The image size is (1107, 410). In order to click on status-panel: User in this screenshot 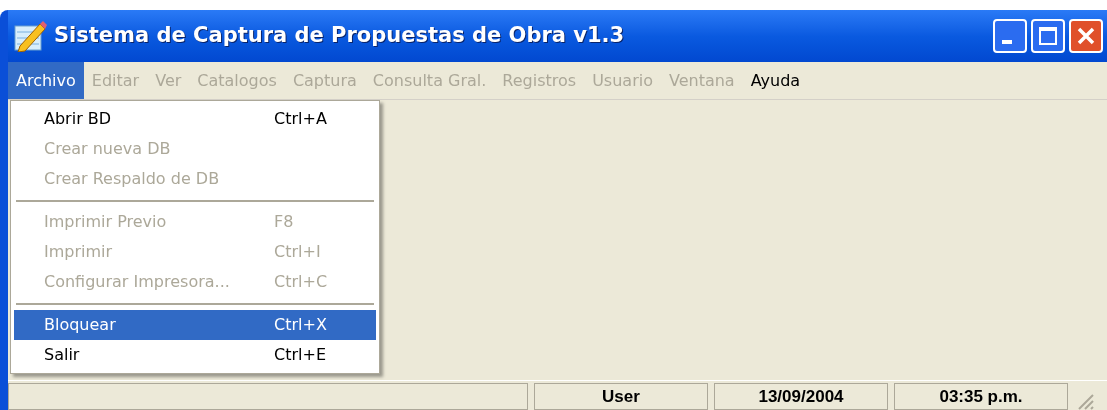, I will do `click(621, 396)`.